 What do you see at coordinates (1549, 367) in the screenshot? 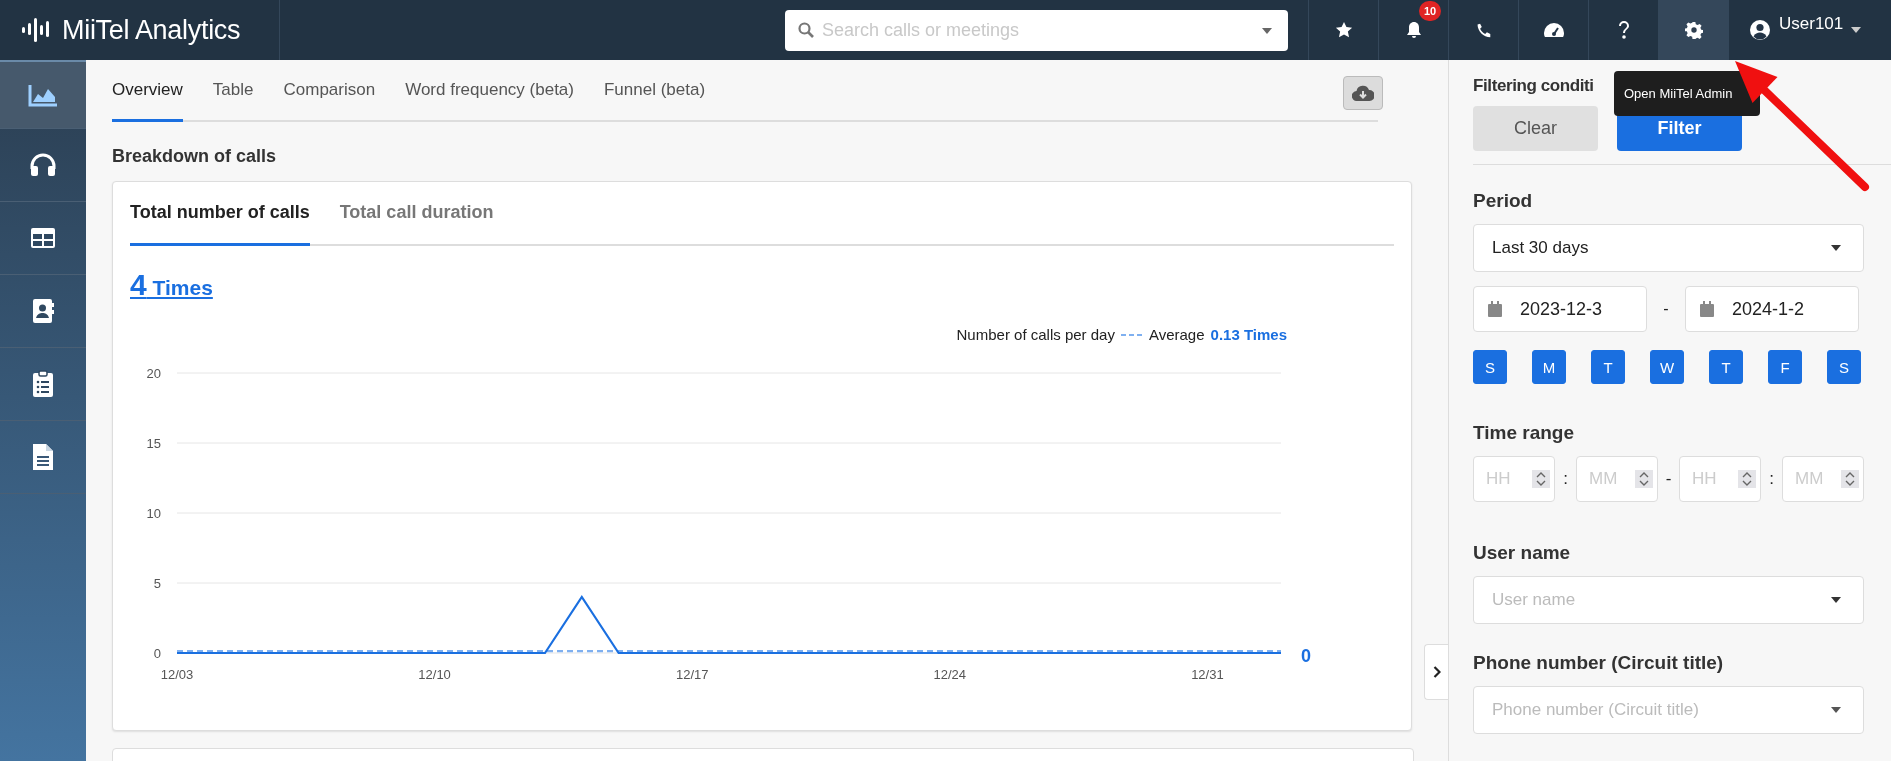
I see `weekday-toggle: M` at bounding box center [1549, 367].